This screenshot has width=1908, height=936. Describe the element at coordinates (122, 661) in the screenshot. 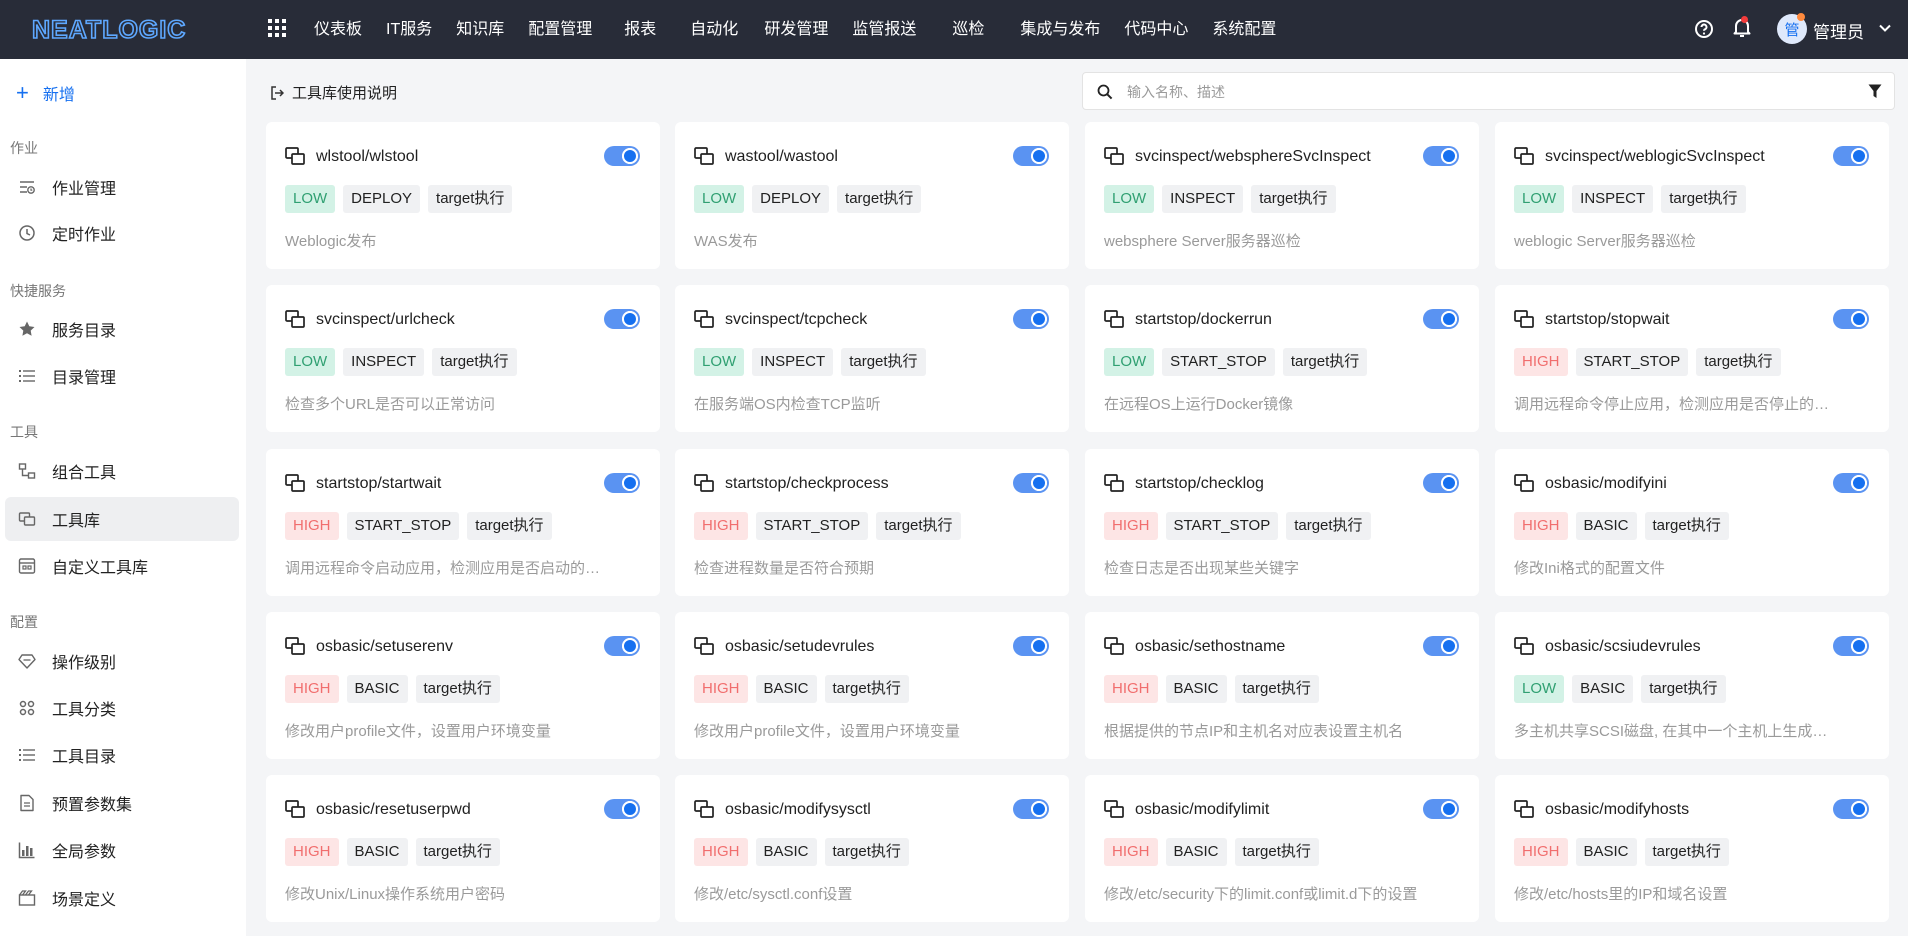

I see `sidebar-item-operation-level: 操作级别` at that location.